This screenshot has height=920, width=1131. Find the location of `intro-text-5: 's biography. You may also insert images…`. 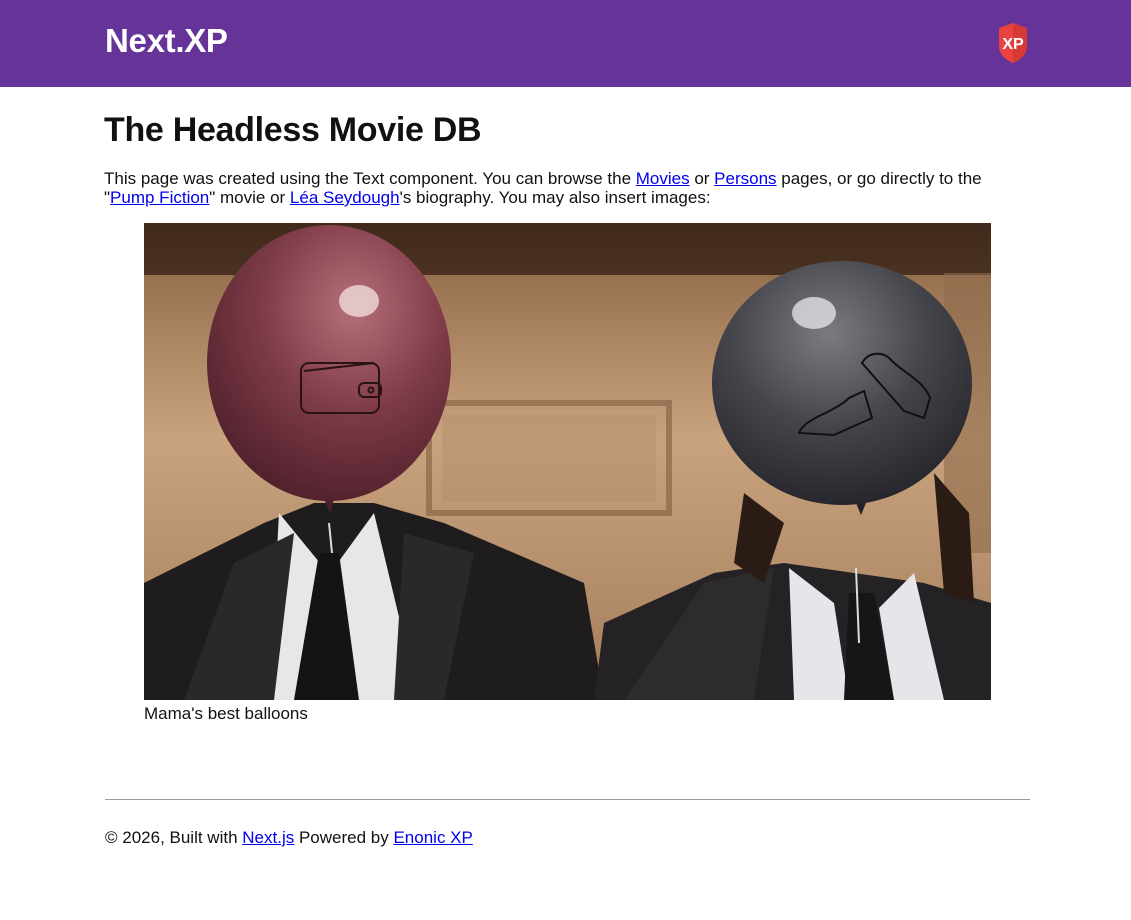

intro-text-5: 's biography. You may also insert images… is located at coordinates (555, 197).